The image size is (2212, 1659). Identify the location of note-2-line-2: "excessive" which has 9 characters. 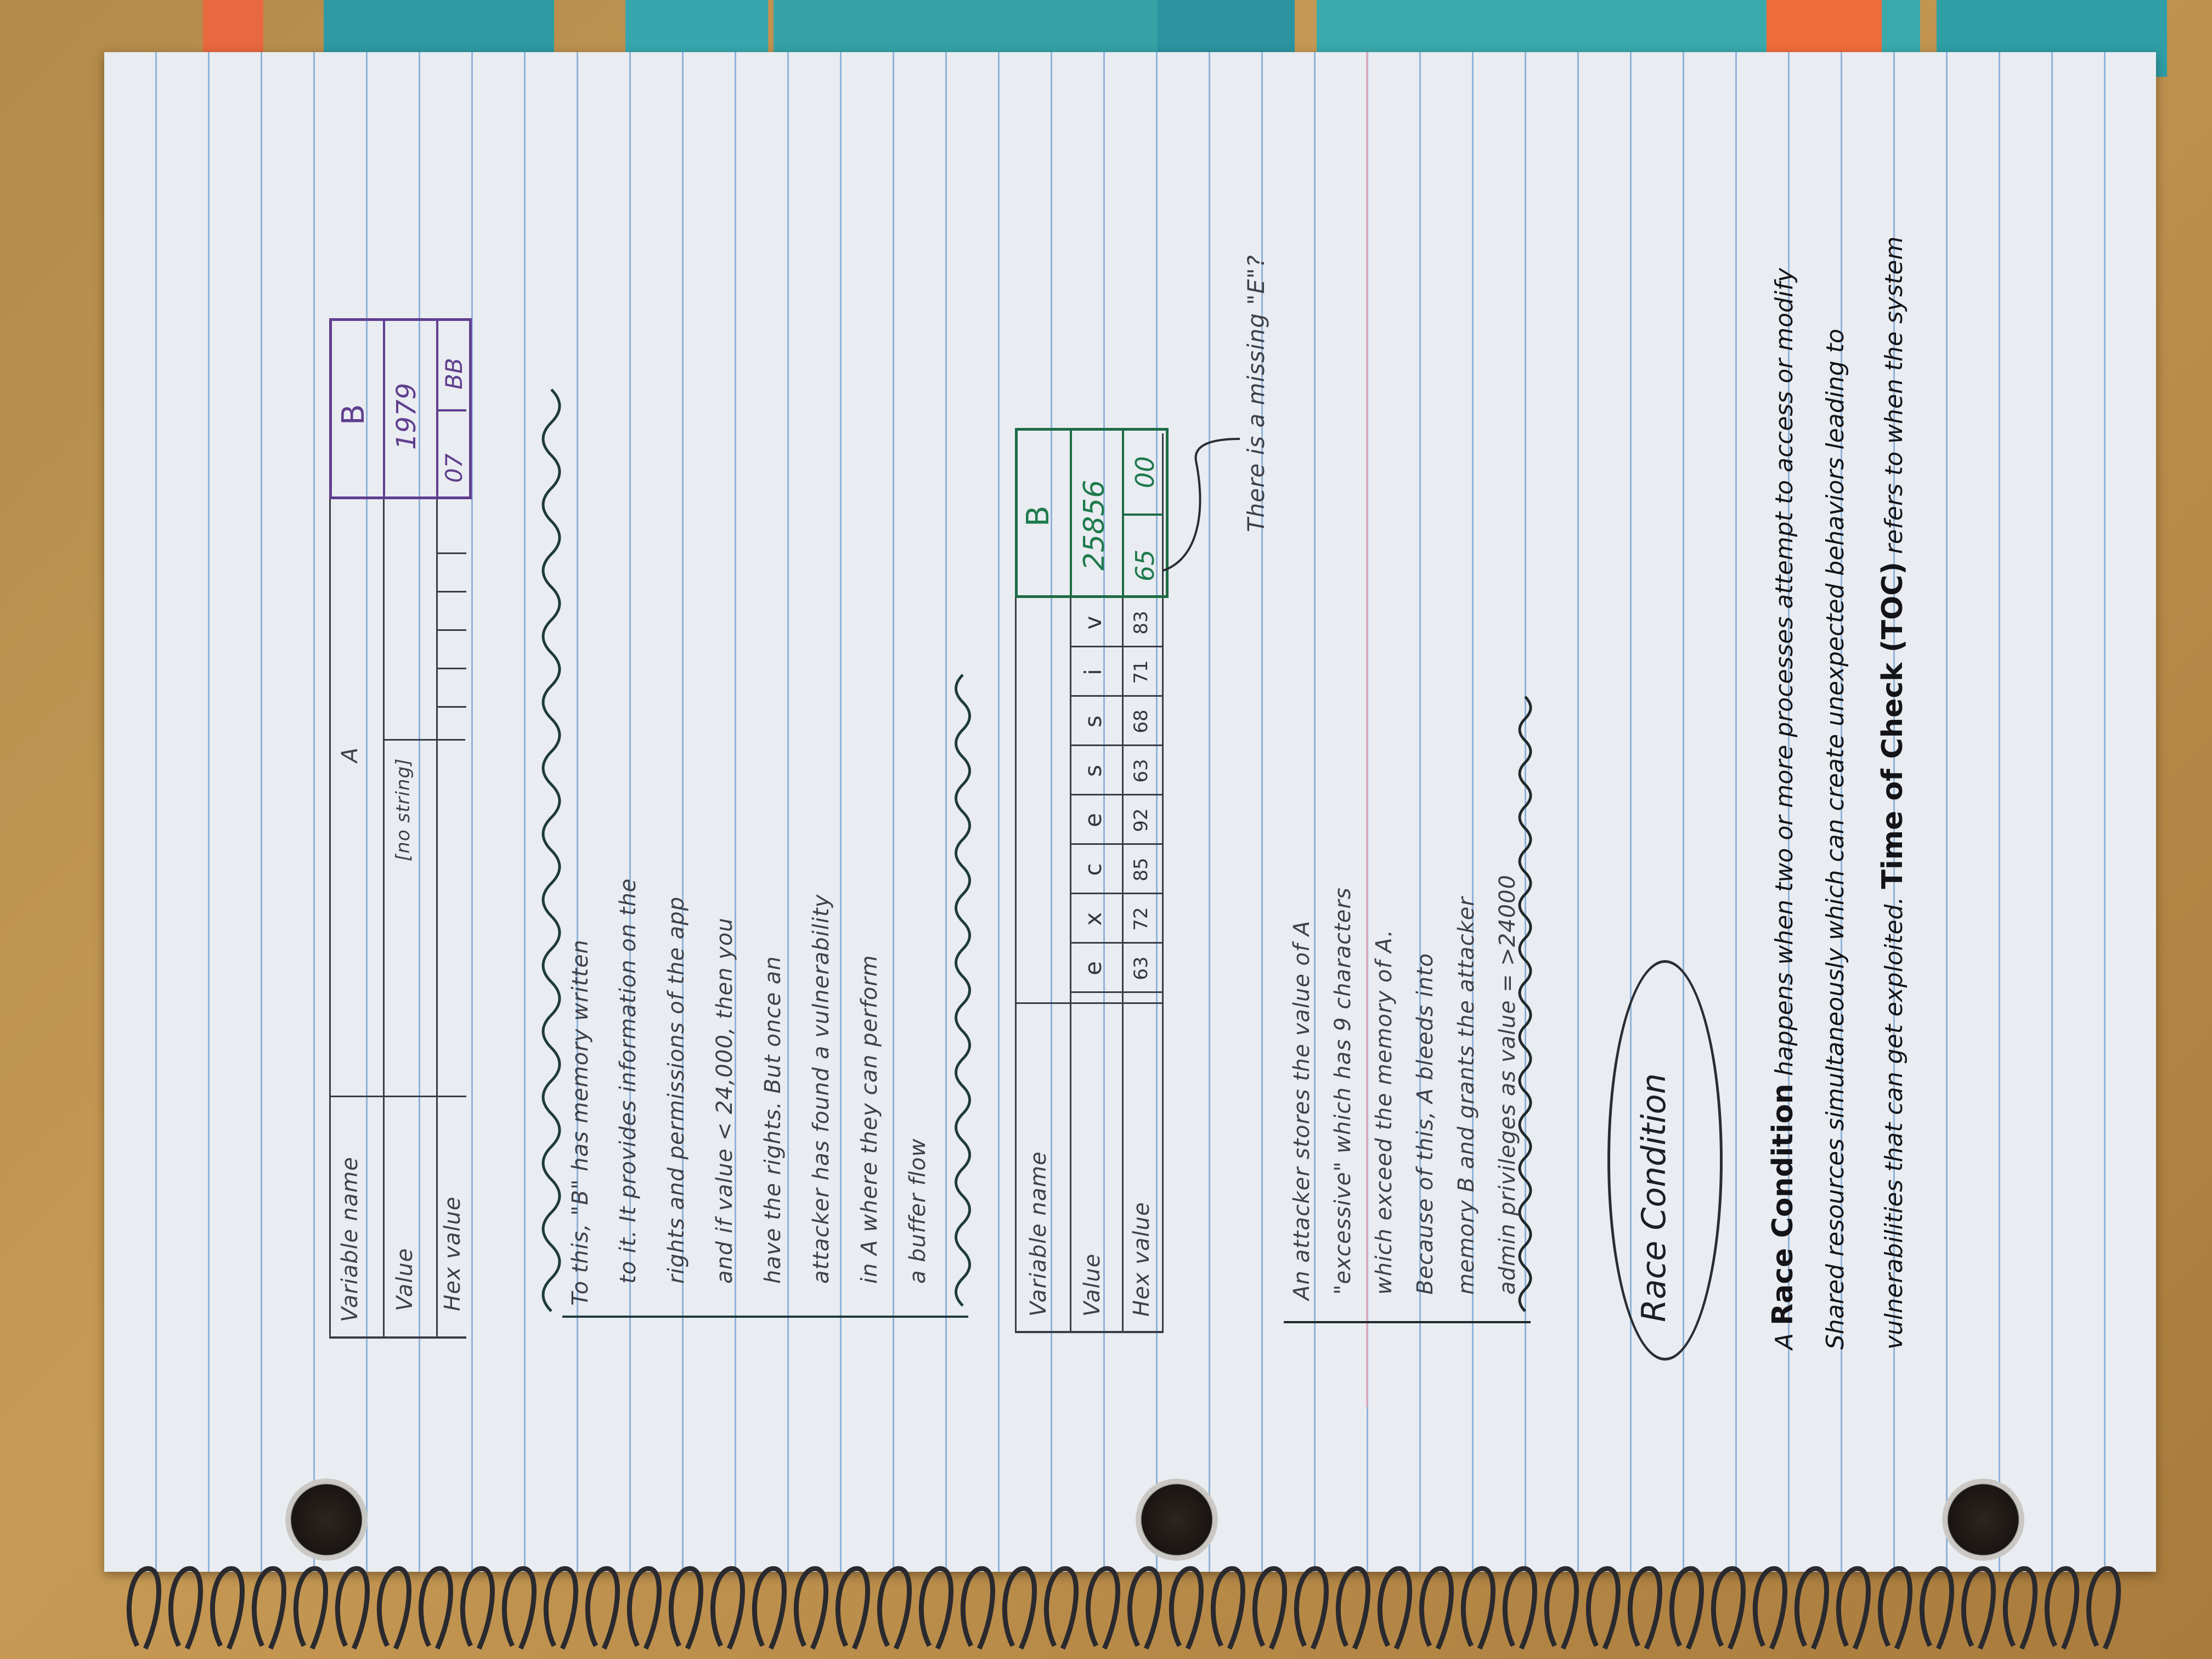
(1343, 1091).